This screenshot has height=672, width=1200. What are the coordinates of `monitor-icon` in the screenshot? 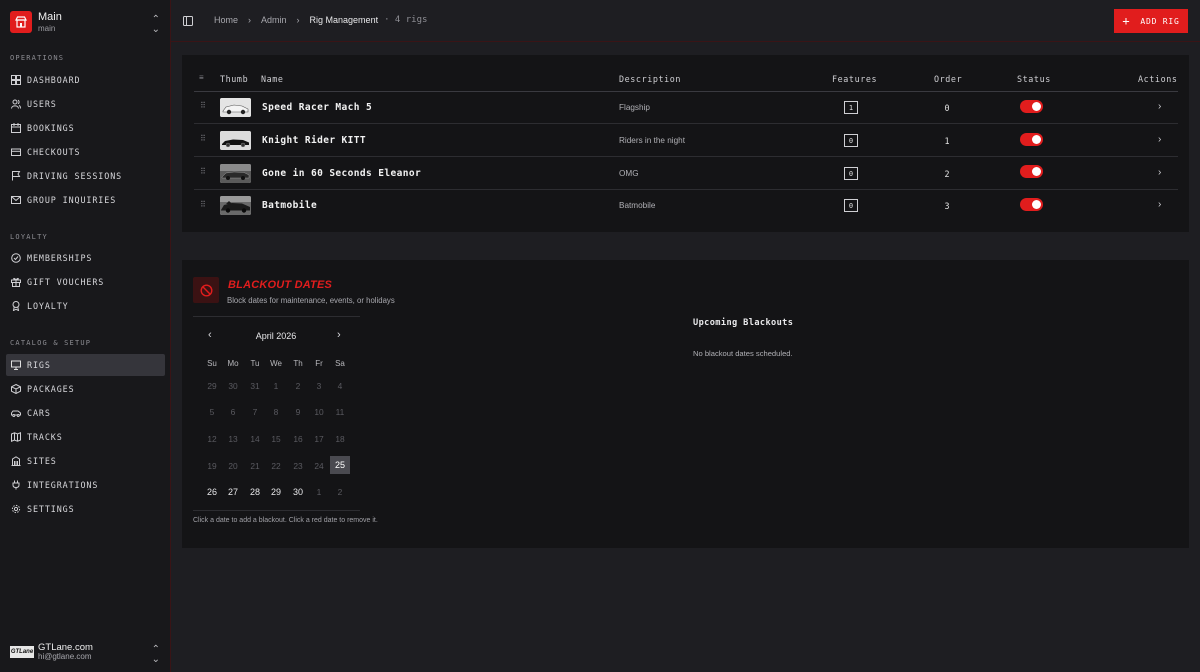 It's located at (16, 365).